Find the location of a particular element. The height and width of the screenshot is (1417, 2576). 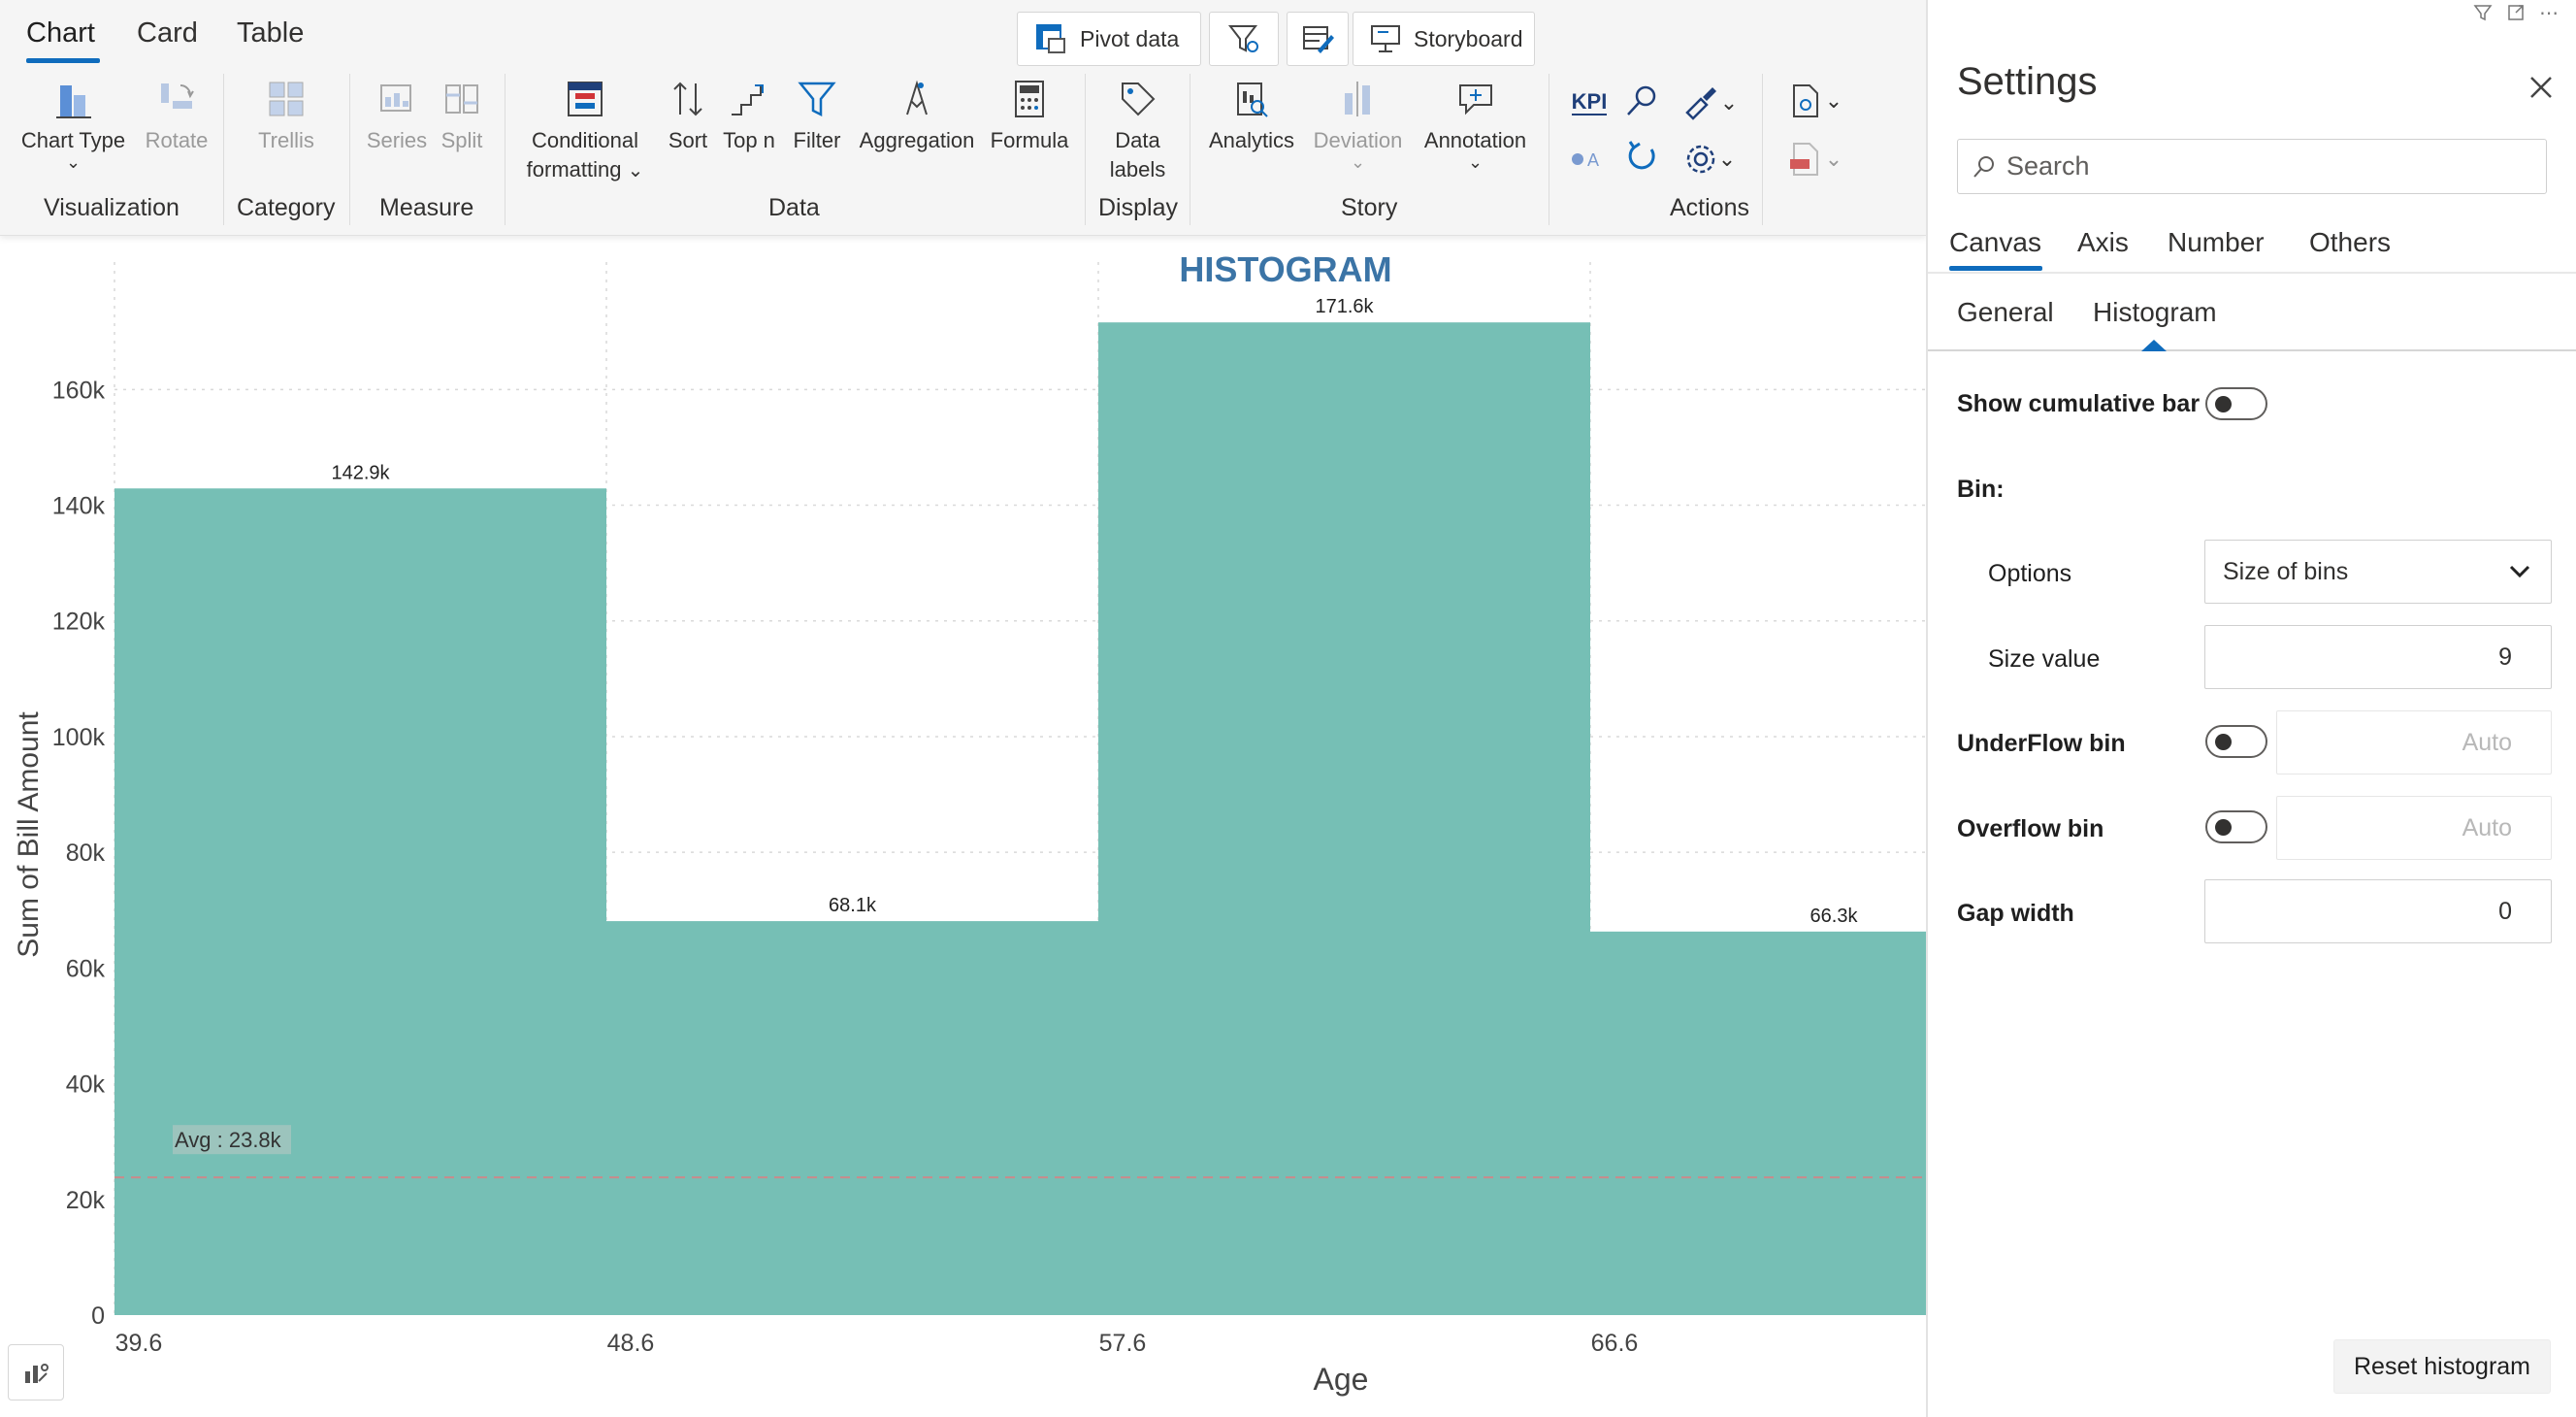

gap-width-value: 0 is located at coordinates (2505, 911).